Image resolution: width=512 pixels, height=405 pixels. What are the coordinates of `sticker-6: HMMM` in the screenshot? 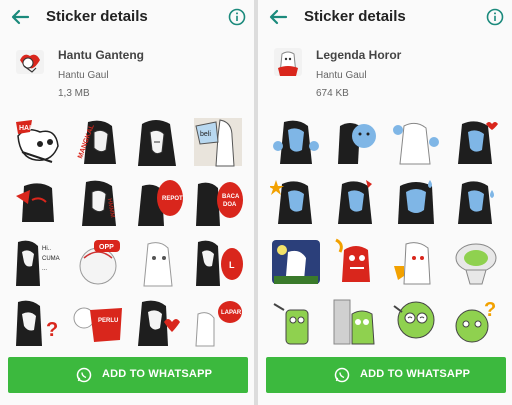 It's located at (98, 202).